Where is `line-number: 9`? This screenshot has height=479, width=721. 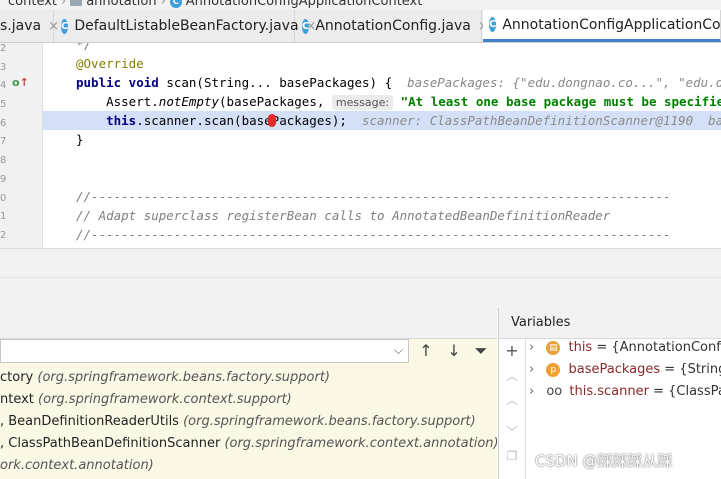 line-number: 9 is located at coordinates (3, 179).